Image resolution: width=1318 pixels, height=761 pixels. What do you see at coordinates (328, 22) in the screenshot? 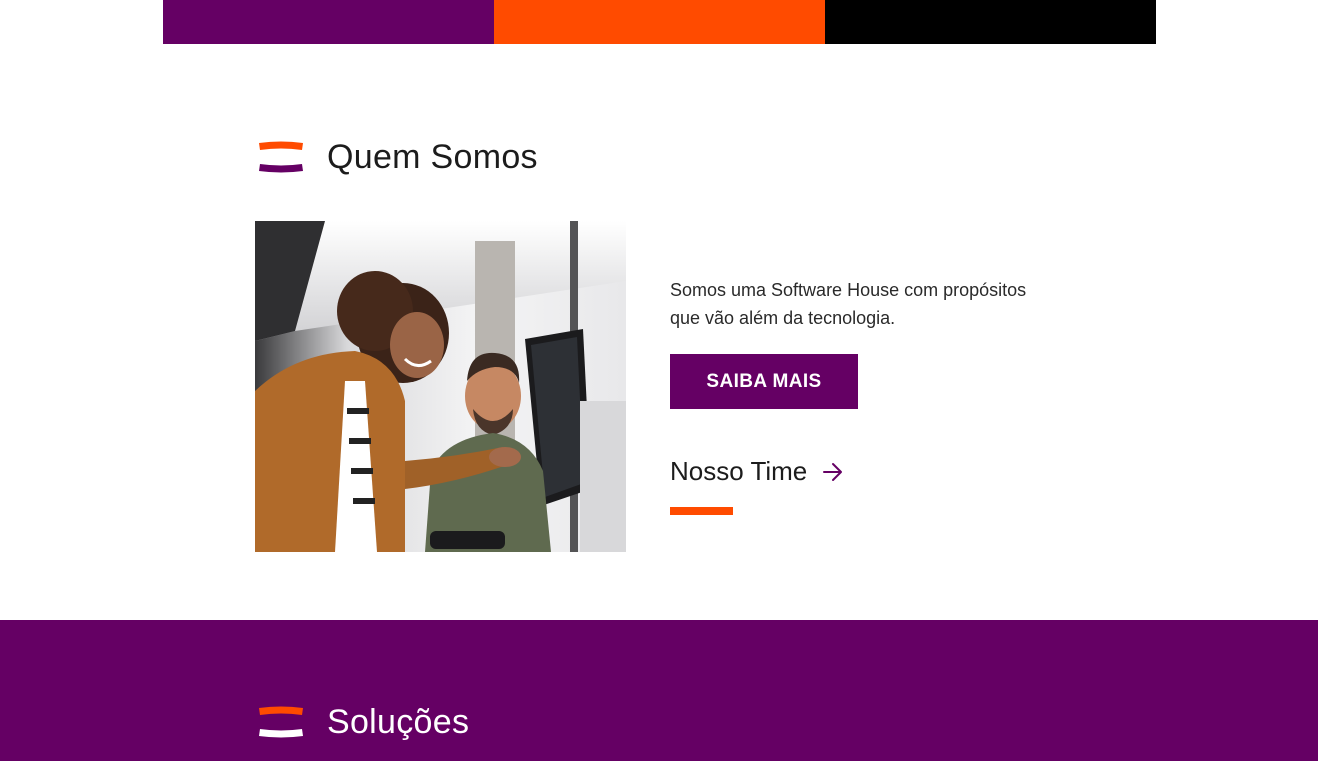
I see `stripe-segment-purple` at bounding box center [328, 22].